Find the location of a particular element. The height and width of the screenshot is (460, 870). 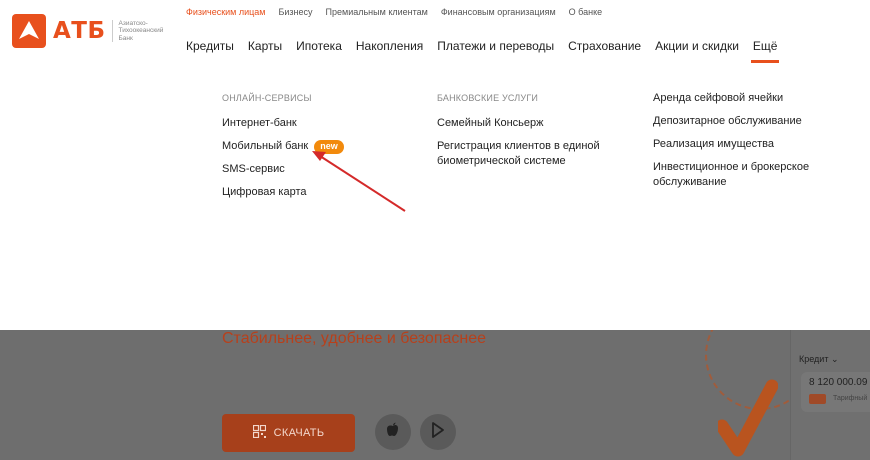

menu-item-family-concierge: Семейный Консьерж is located at coordinates (529, 123).